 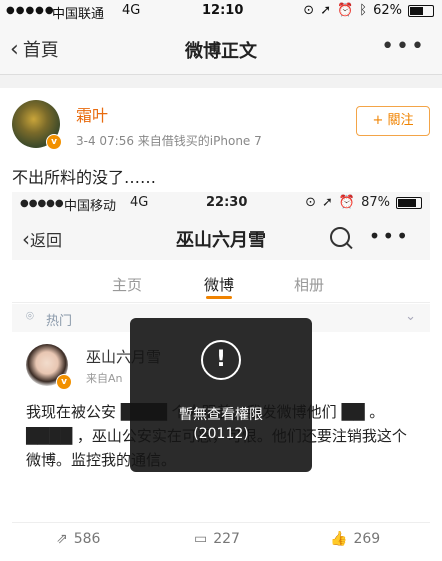 What do you see at coordinates (62, 539) in the screenshot?
I see `repost-icon: ⇗` at bounding box center [62, 539].